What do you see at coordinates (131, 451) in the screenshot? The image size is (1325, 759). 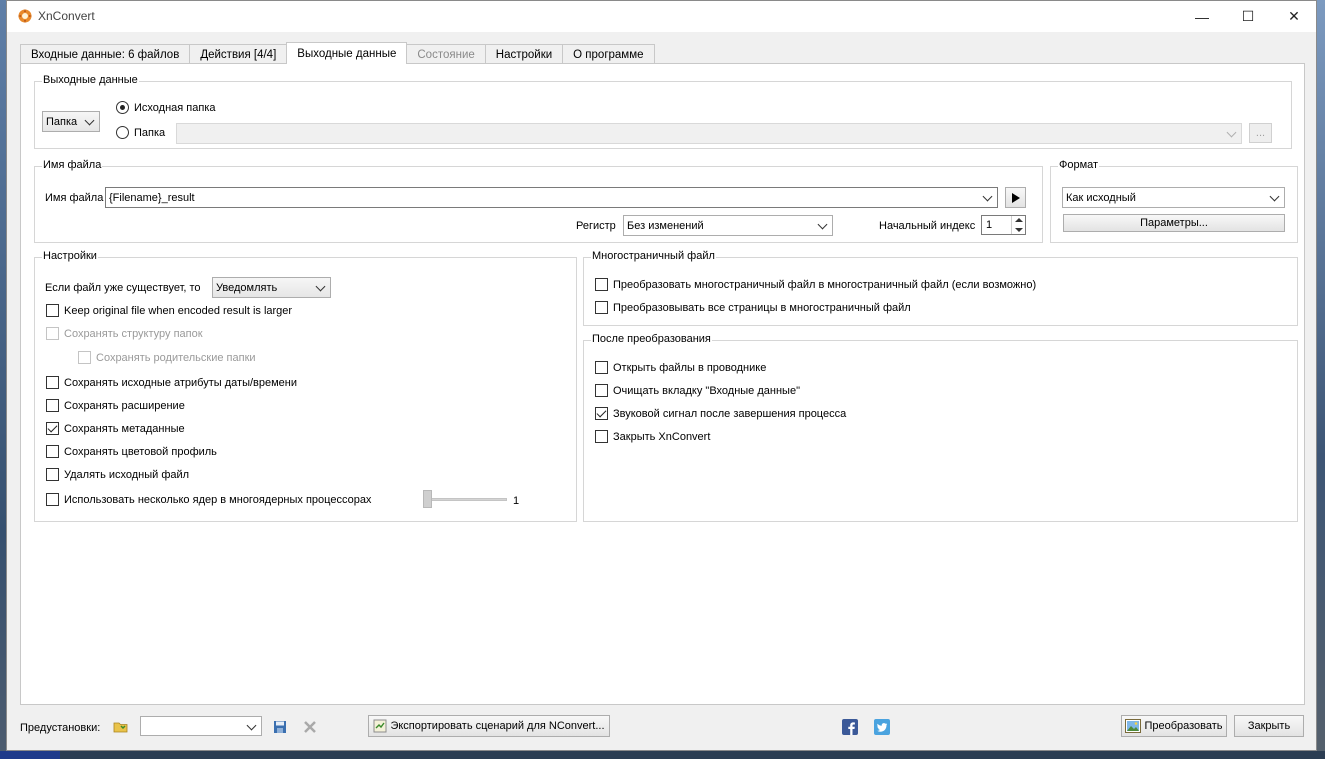 I see `keep-color-profile-checkbox: Сохранять цветовой профиль` at bounding box center [131, 451].